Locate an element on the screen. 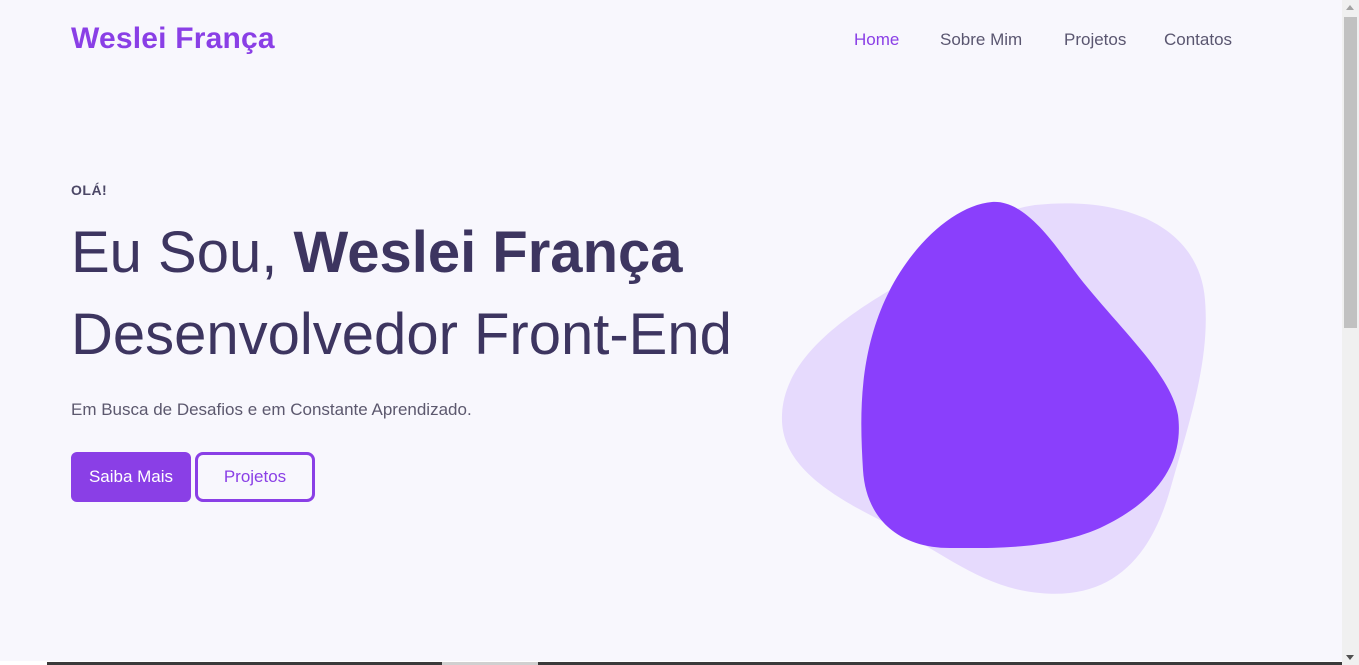  scrollbar-thumb is located at coordinates (1350, 172).